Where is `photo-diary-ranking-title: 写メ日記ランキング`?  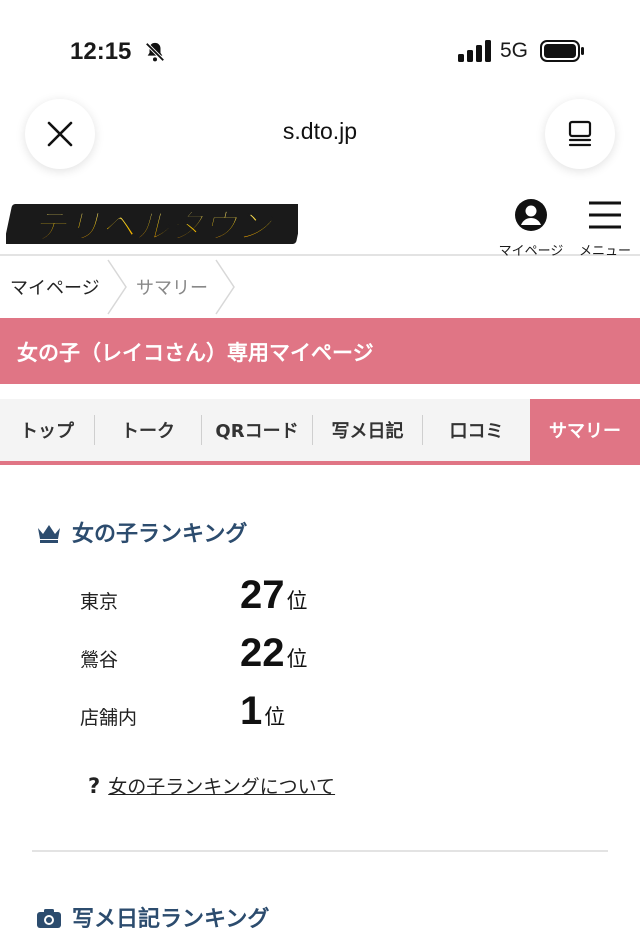
photo-diary-ranking-title: 写メ日記ランキング is located at coordinates (152, 917).